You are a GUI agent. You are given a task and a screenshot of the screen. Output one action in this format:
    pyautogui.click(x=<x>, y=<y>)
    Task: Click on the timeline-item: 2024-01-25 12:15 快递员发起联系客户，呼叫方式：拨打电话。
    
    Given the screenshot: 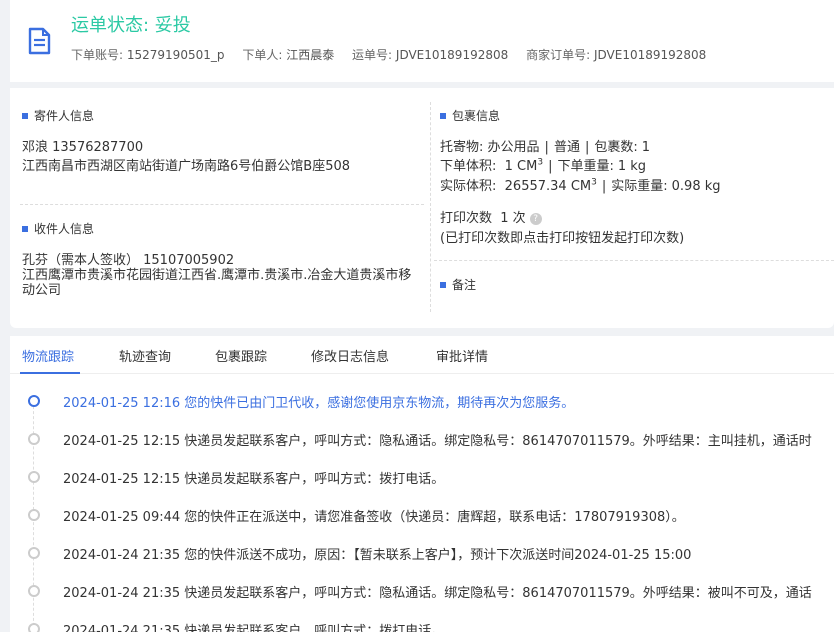 What is the action you would take?
    pyautogui.click(x=422, y=478)
    